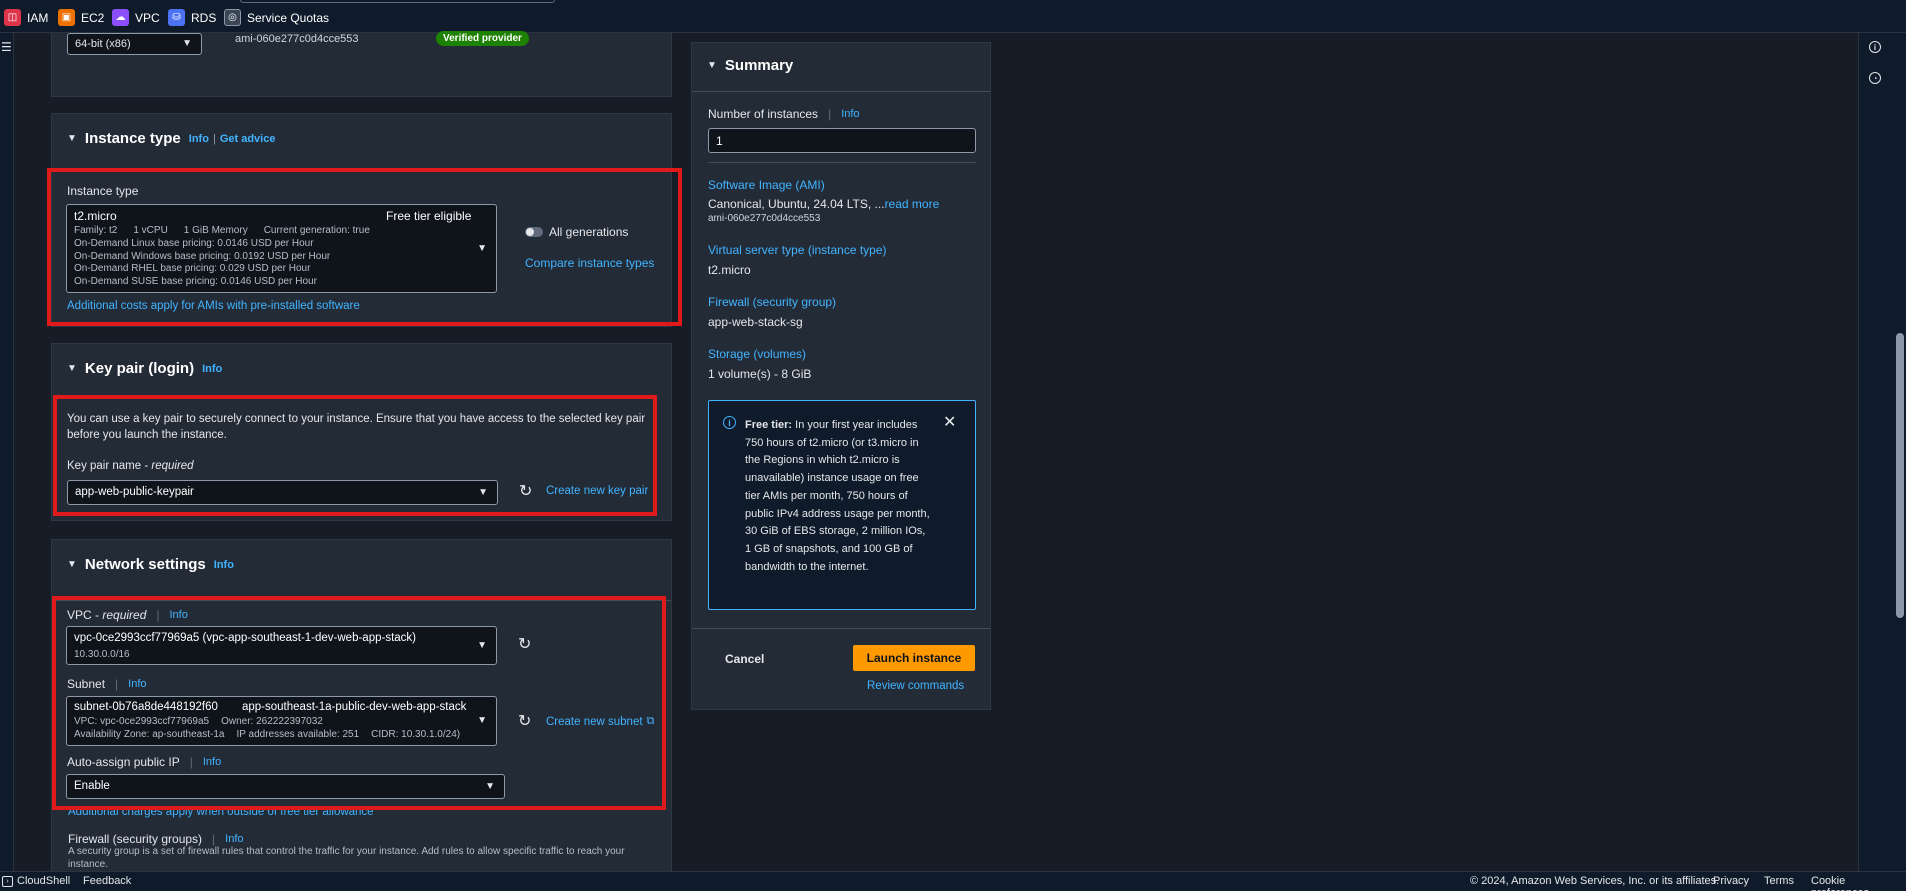 This screenshot has height=891, width=1906. Describe the element at coordinates (232, 17) in the screenshot. I see `service-quotas-icon: ◎` at that location.